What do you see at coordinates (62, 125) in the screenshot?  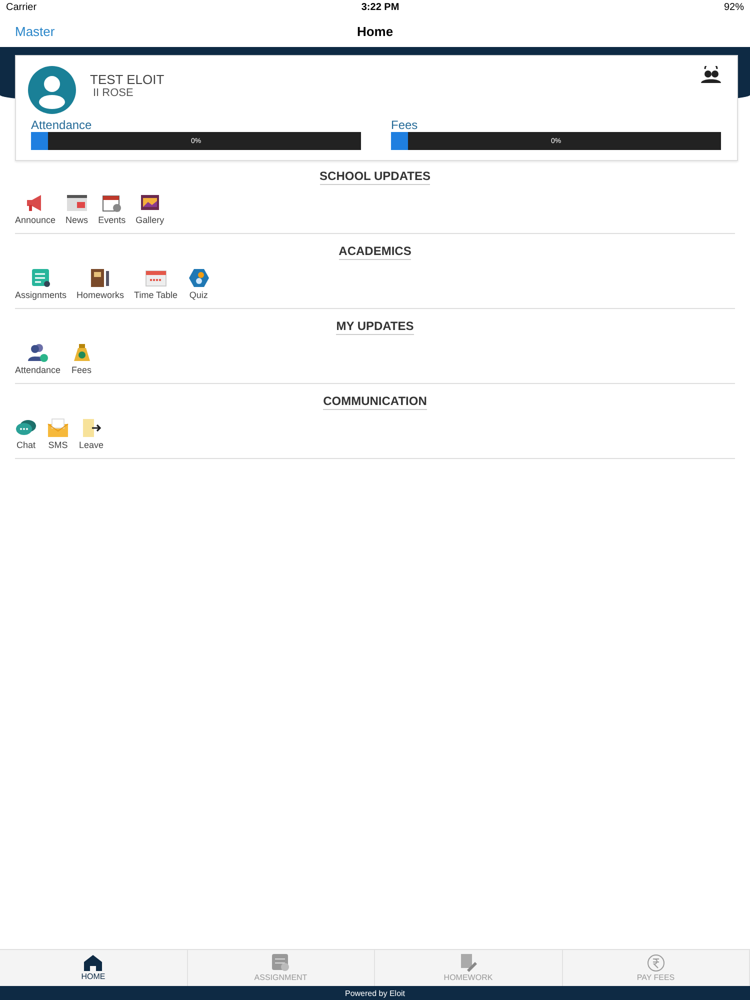 I see `meter-label: Attendance` at bounding box center [62, 125].